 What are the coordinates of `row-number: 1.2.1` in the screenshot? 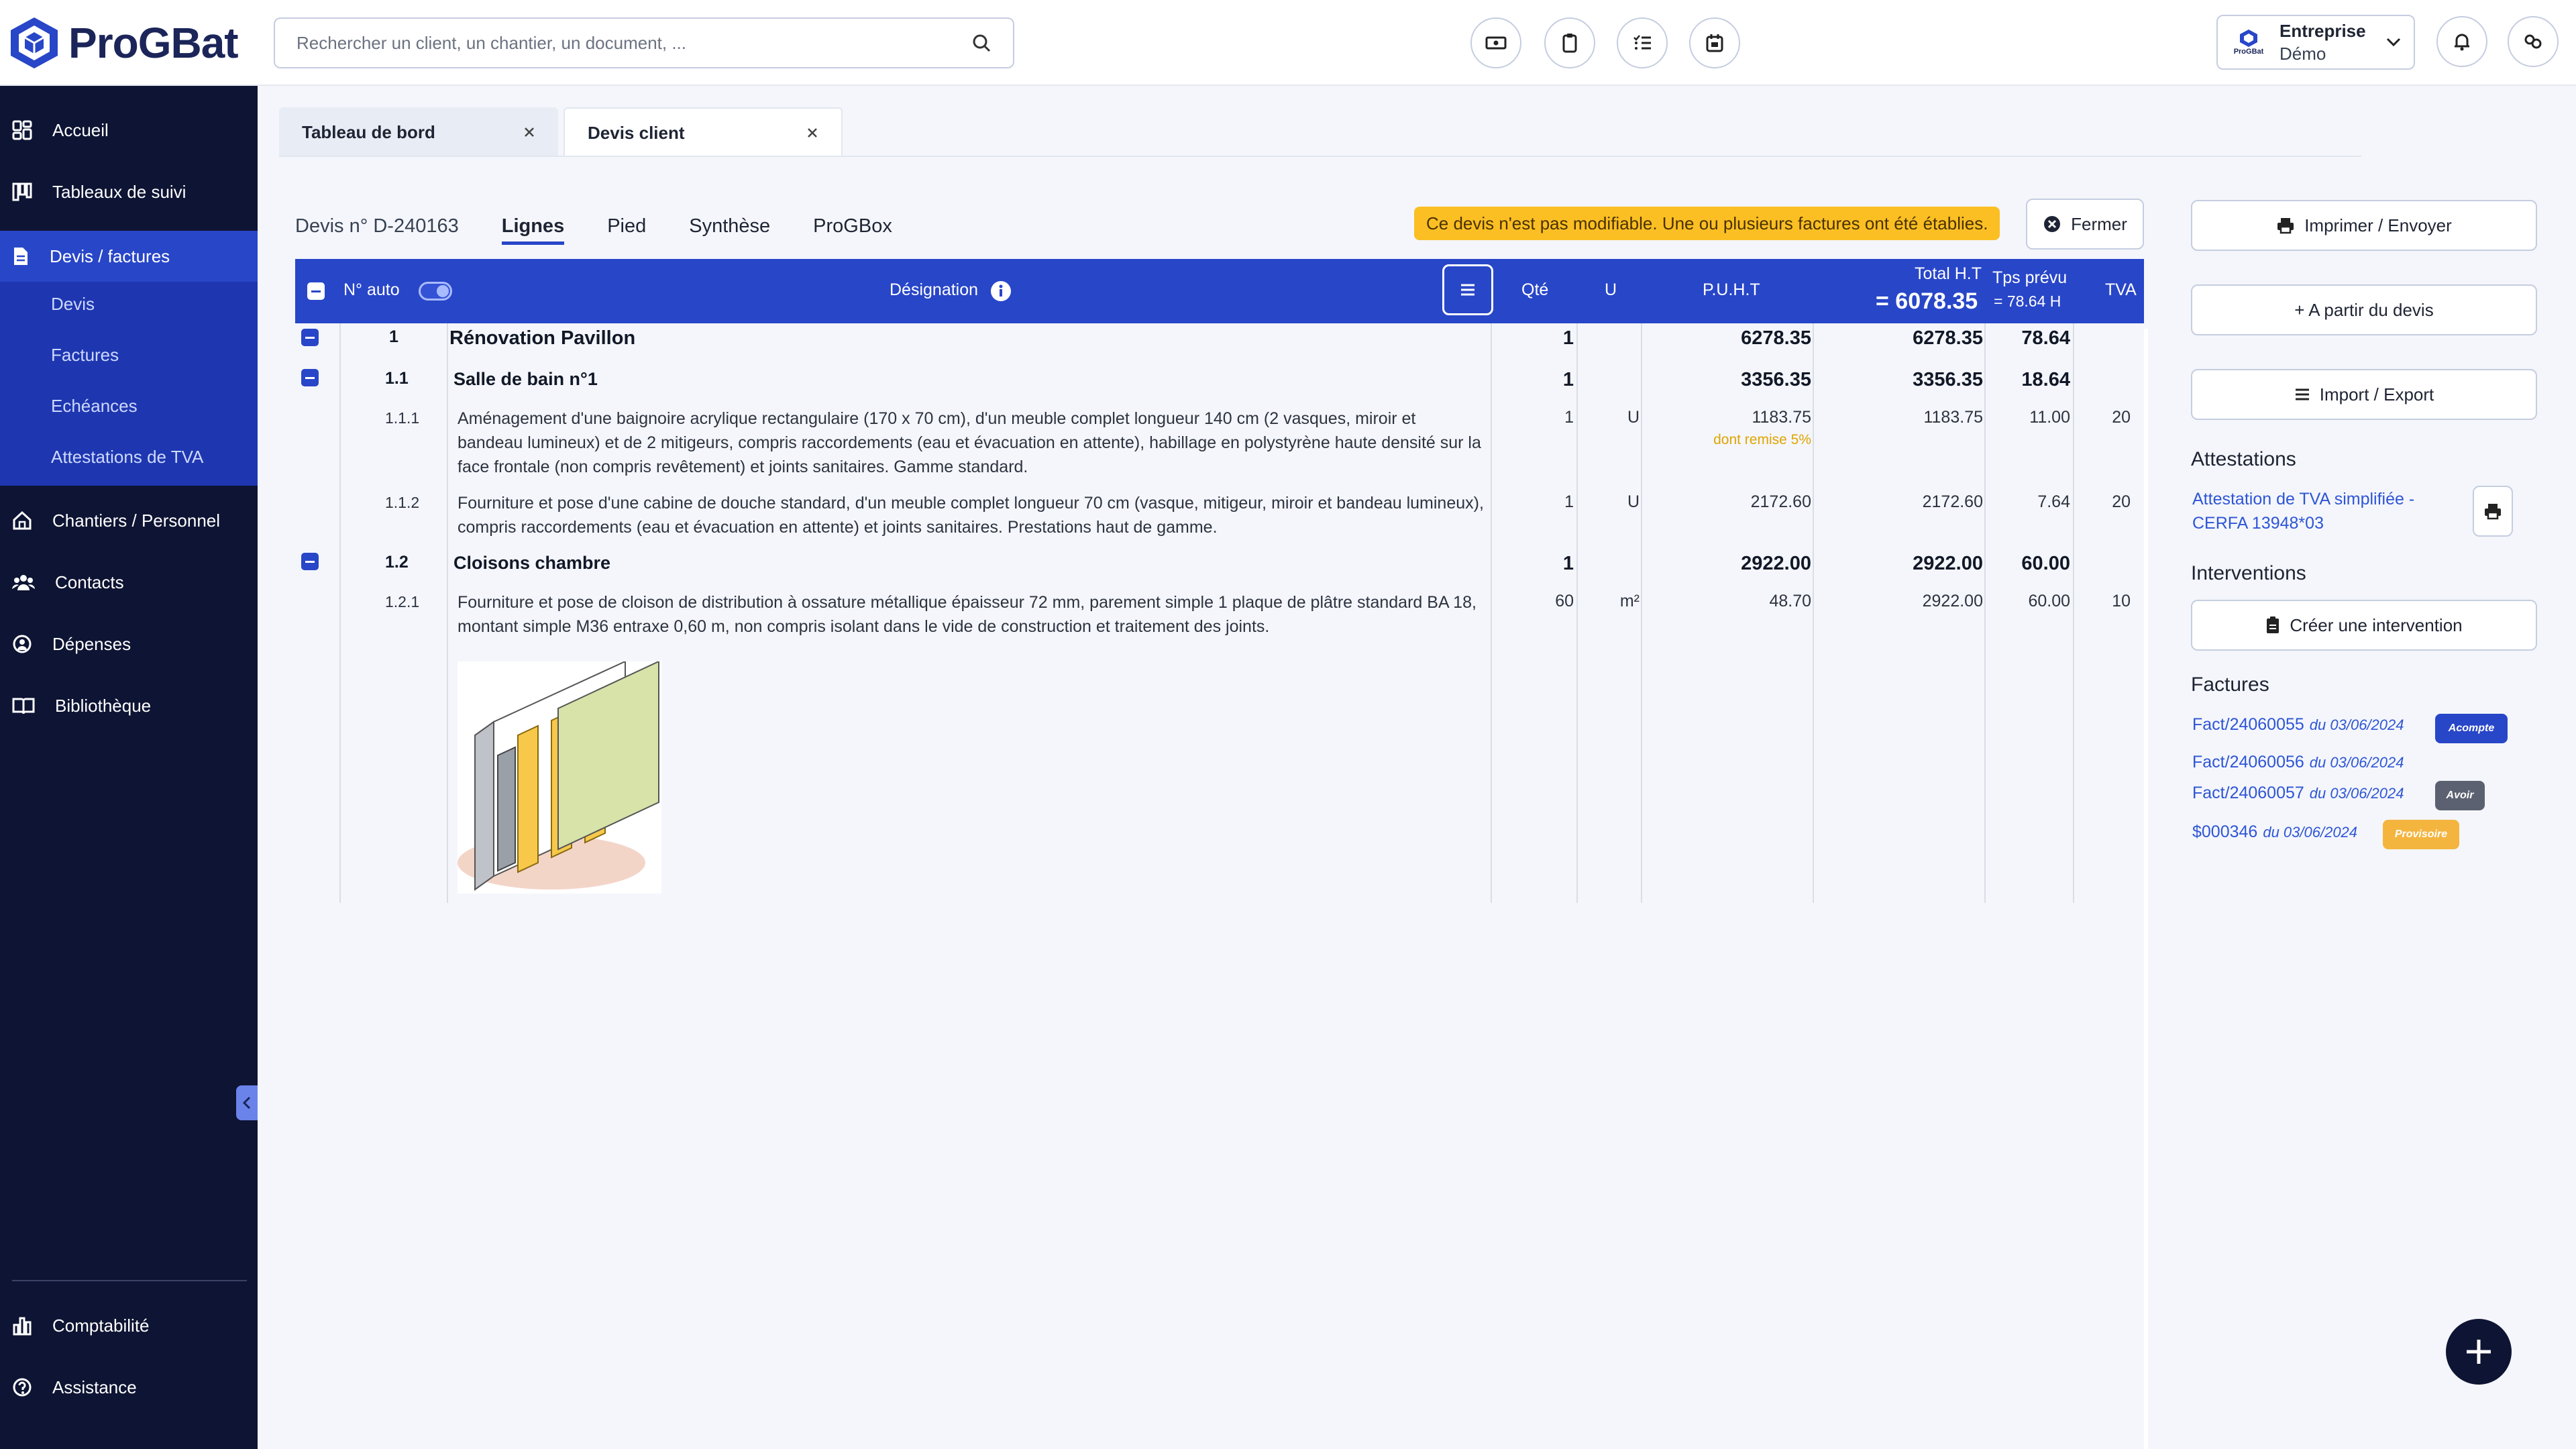 It's located at (402, 601).